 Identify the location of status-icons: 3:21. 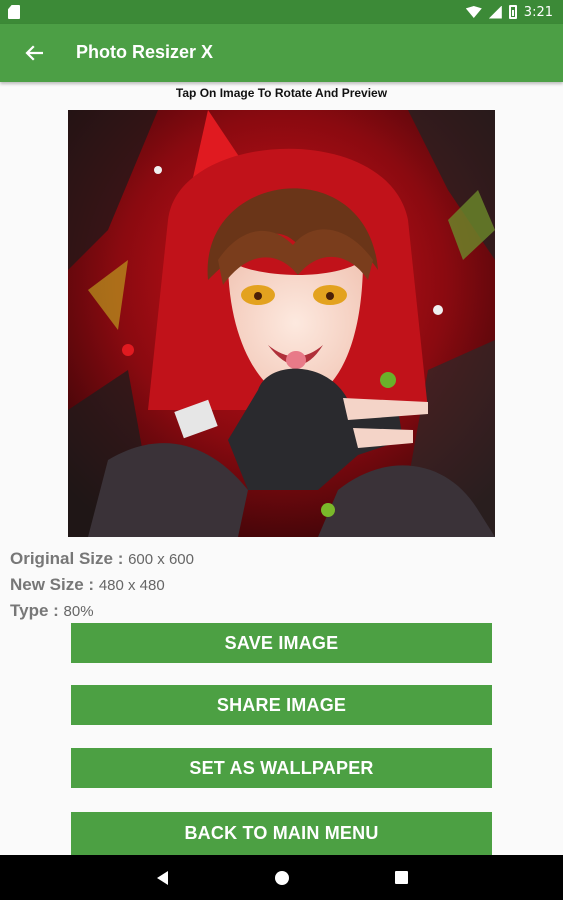
(509, 12).